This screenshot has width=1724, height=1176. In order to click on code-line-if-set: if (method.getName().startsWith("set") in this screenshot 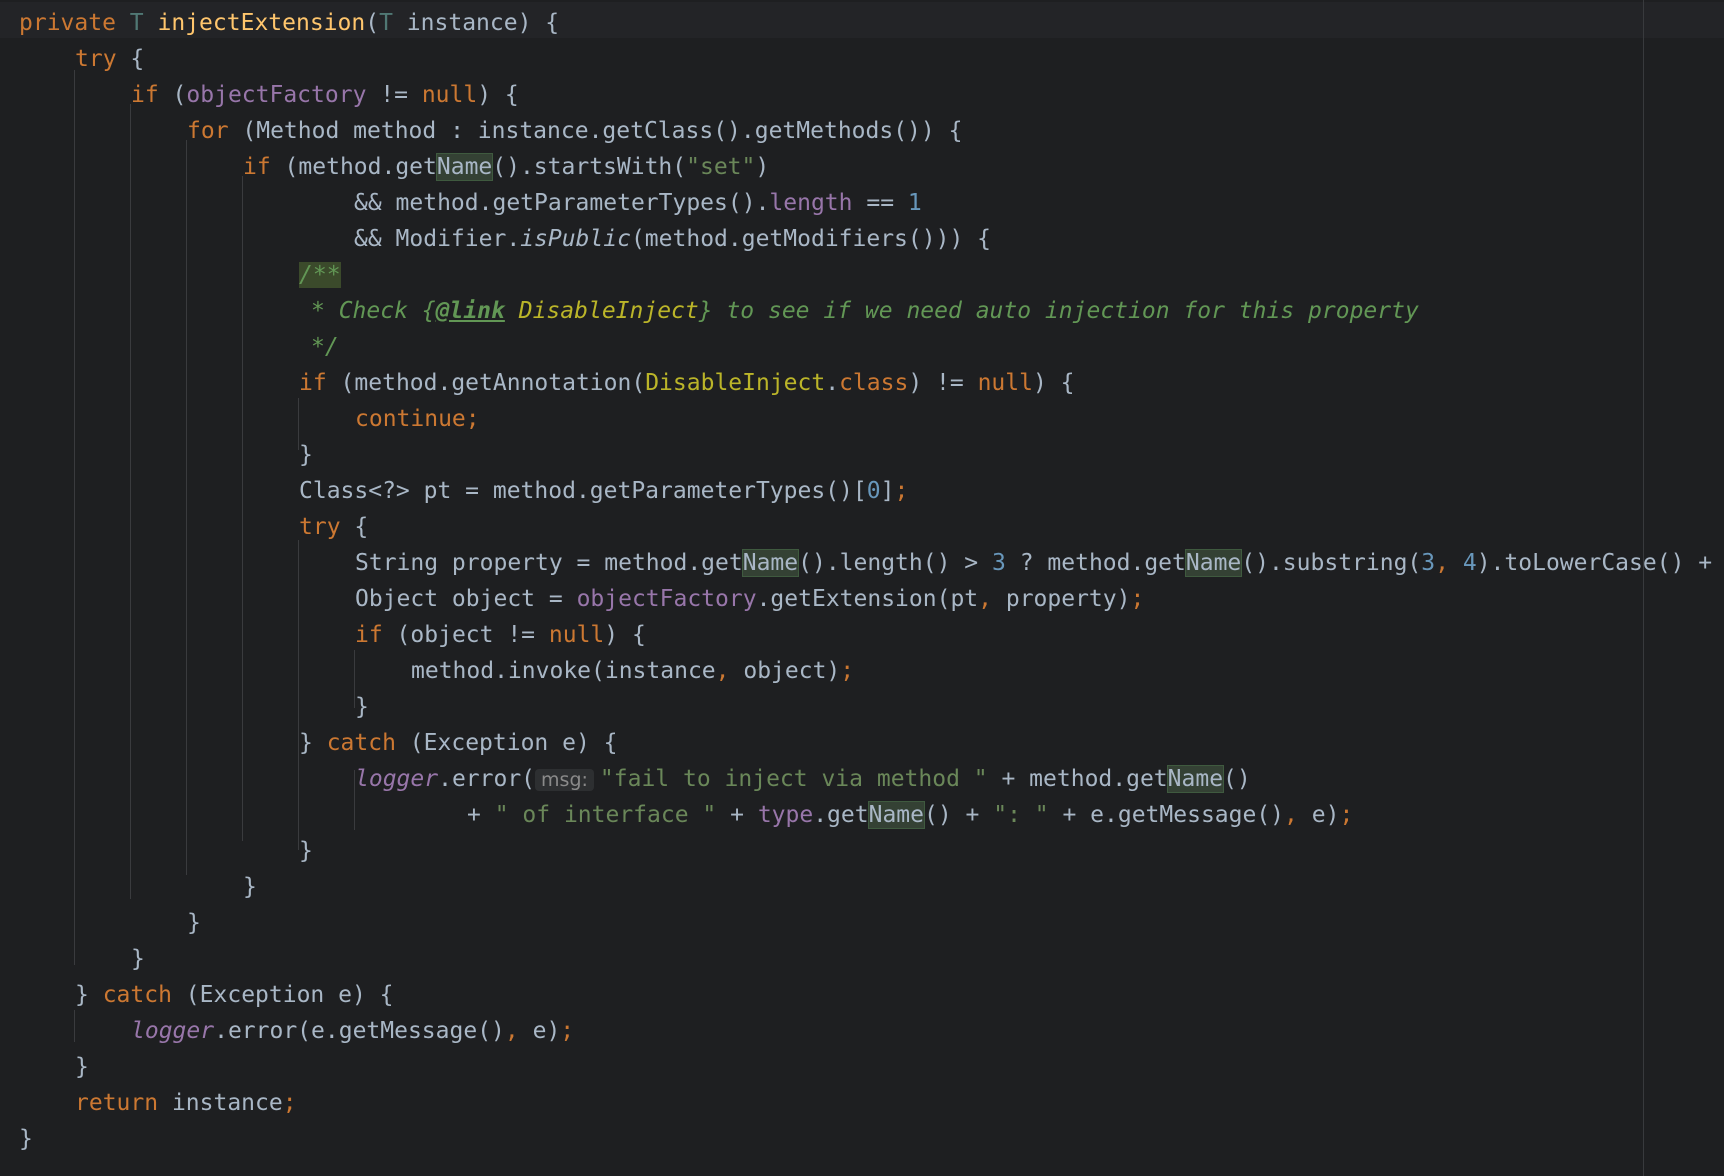, I will do `click(506, 167)`.